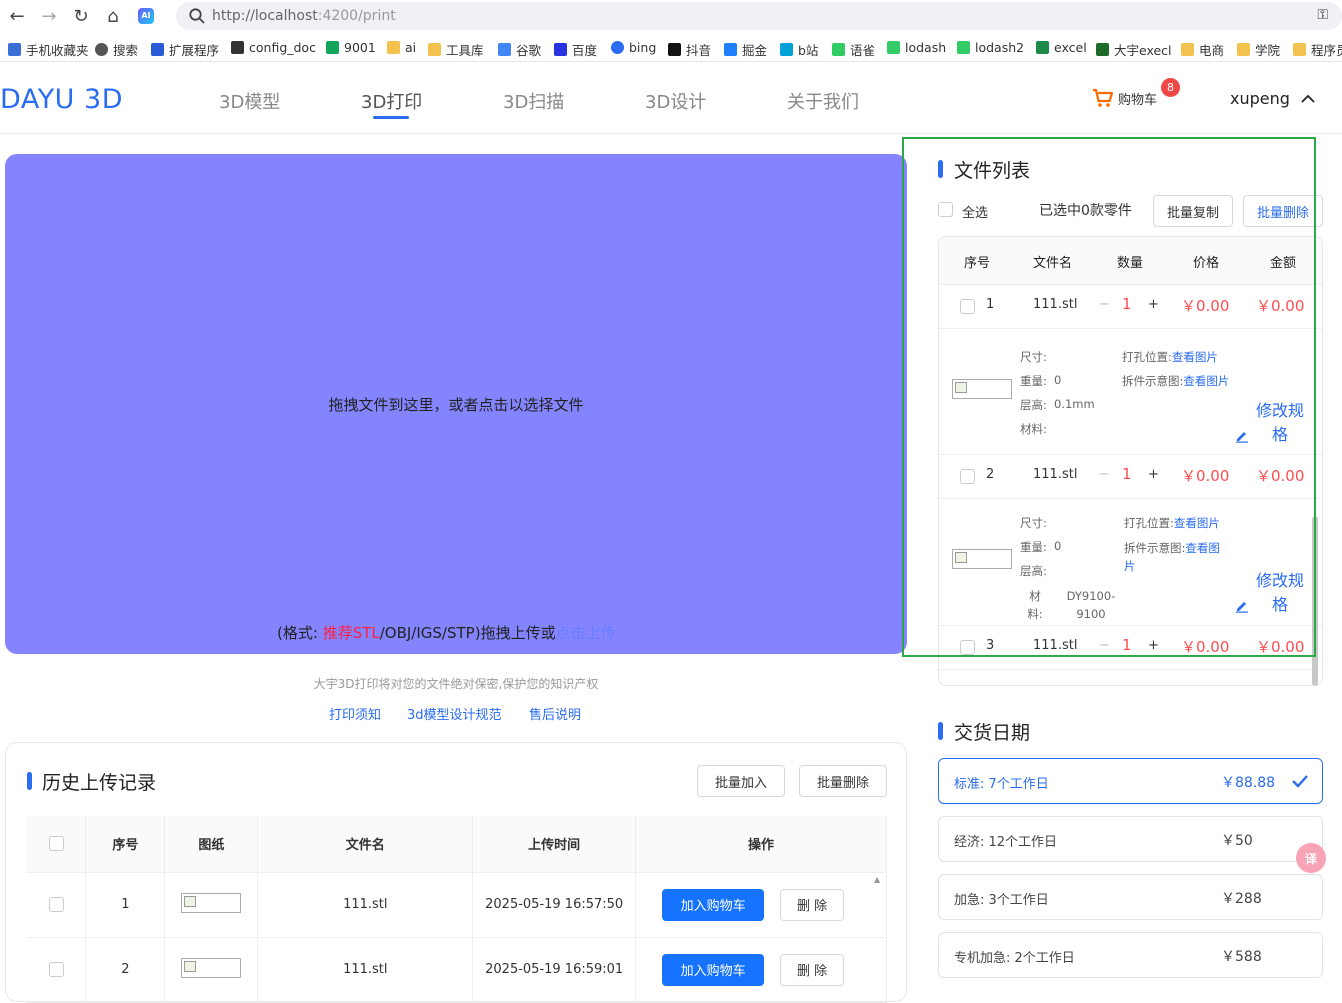  I want to click on checkbox, so click(56, 844).